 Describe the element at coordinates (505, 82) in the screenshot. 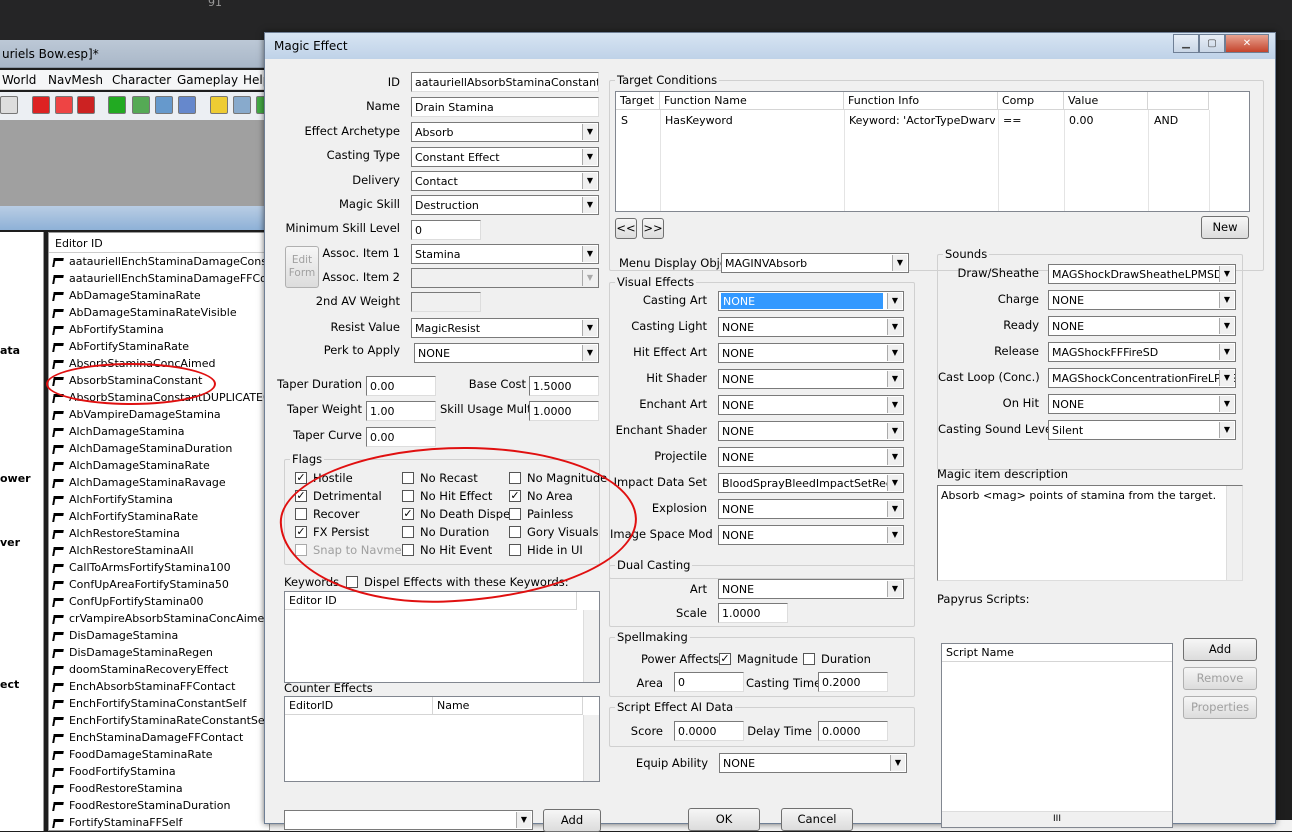

I see `id-field: aatauriellAbsorbStaminaConstant` at that location.